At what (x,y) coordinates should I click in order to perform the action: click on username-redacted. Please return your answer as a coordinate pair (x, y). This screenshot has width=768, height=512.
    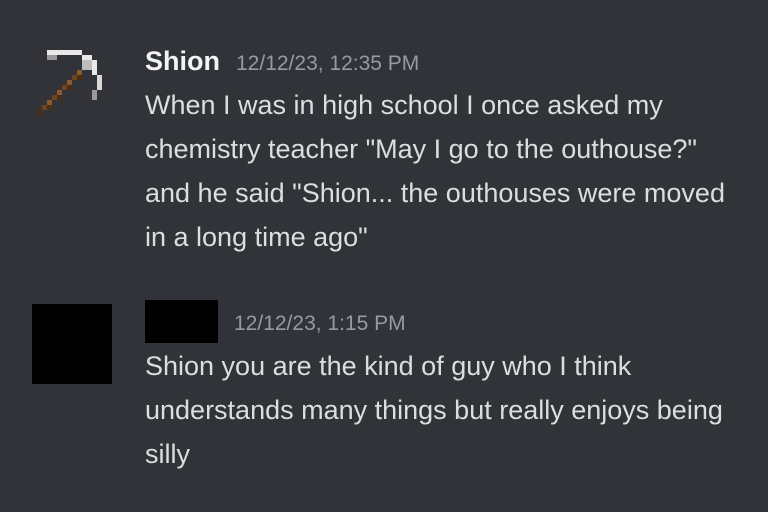
    Looking at the image, I should click on (181, 321).